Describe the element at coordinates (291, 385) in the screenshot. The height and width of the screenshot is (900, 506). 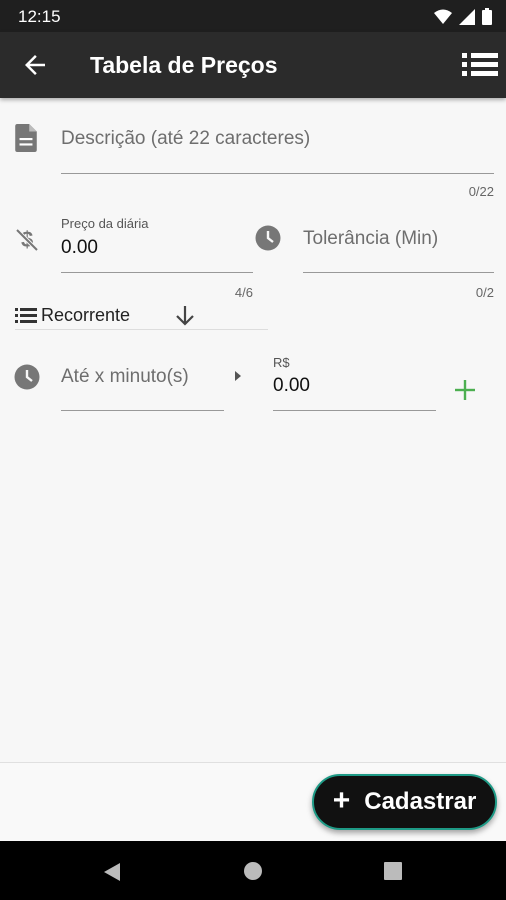
I see `price-value: 0.00` at that location.